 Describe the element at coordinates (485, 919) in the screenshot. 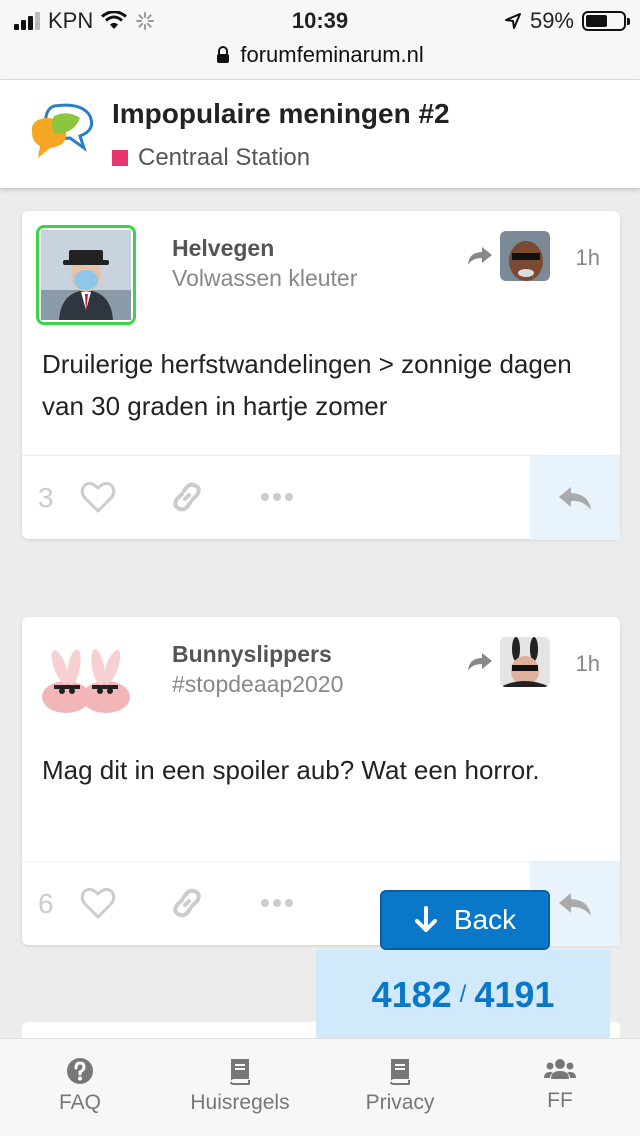

I see `back-button-label: Back` at that location.